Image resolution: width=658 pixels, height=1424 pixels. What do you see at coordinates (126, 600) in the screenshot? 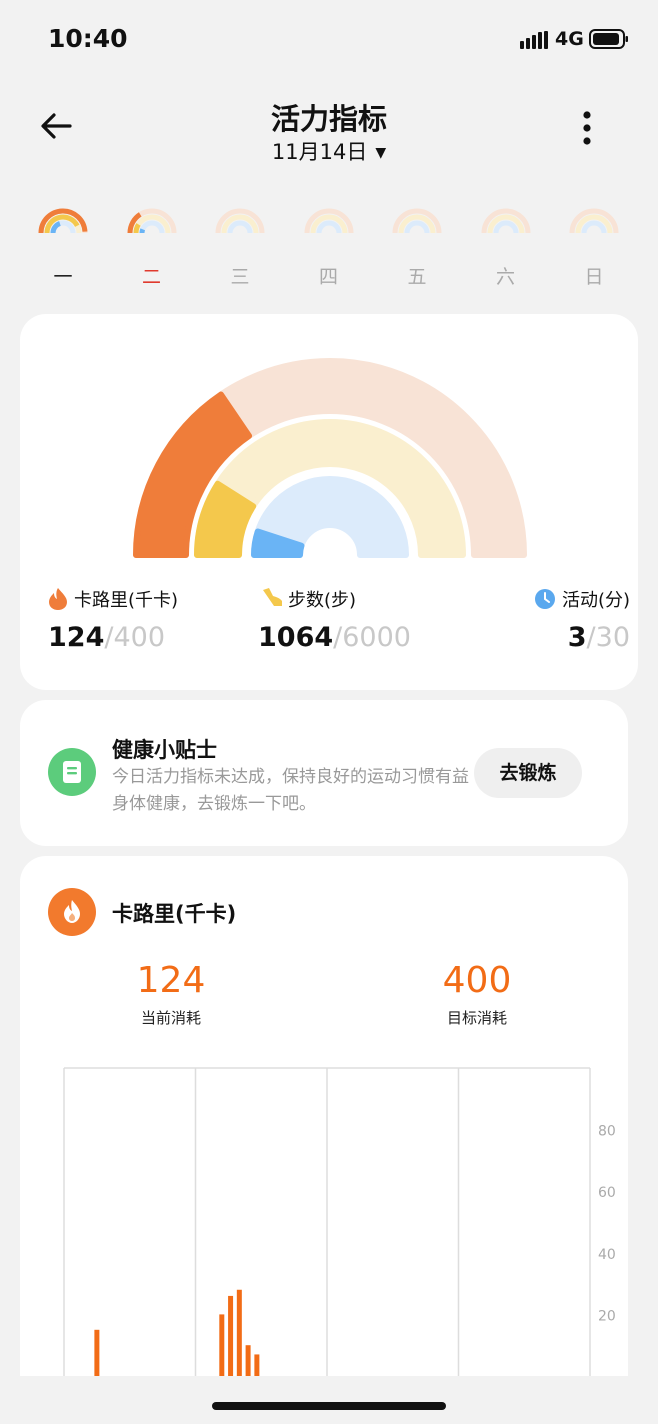
I see `calories-label: 卡路里(千卡)` at bounding box center [126, 600].